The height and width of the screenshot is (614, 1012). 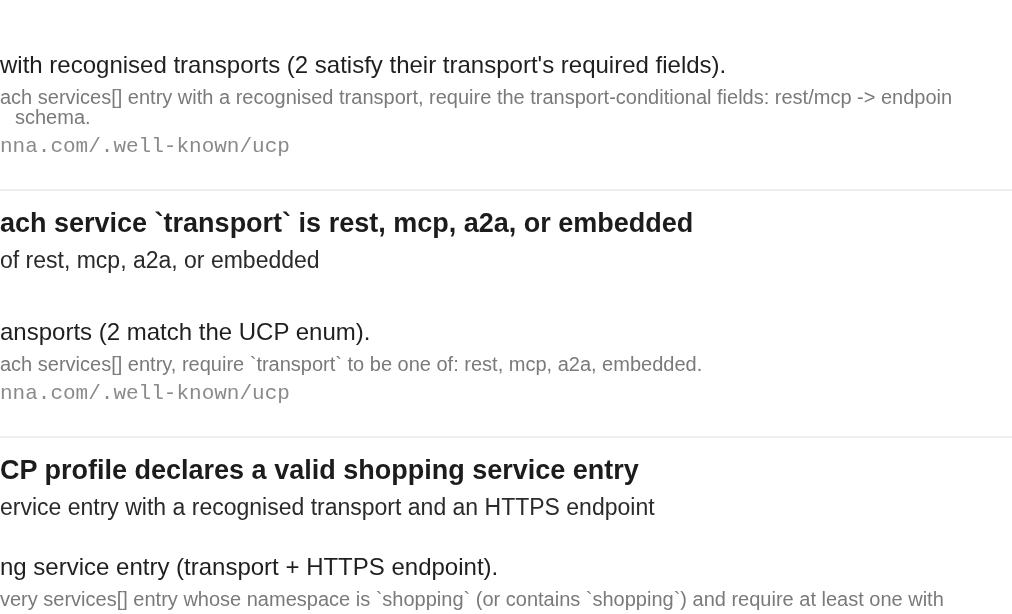 I want to click on check-description: of rest, mcp, a2a, or embedded, so click(x=160, y=260).